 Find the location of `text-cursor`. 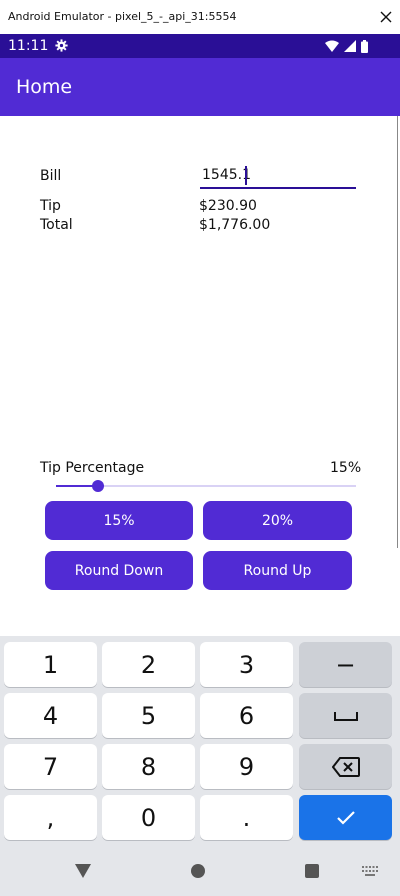

text-cursor is located at coordinates (246, 175).